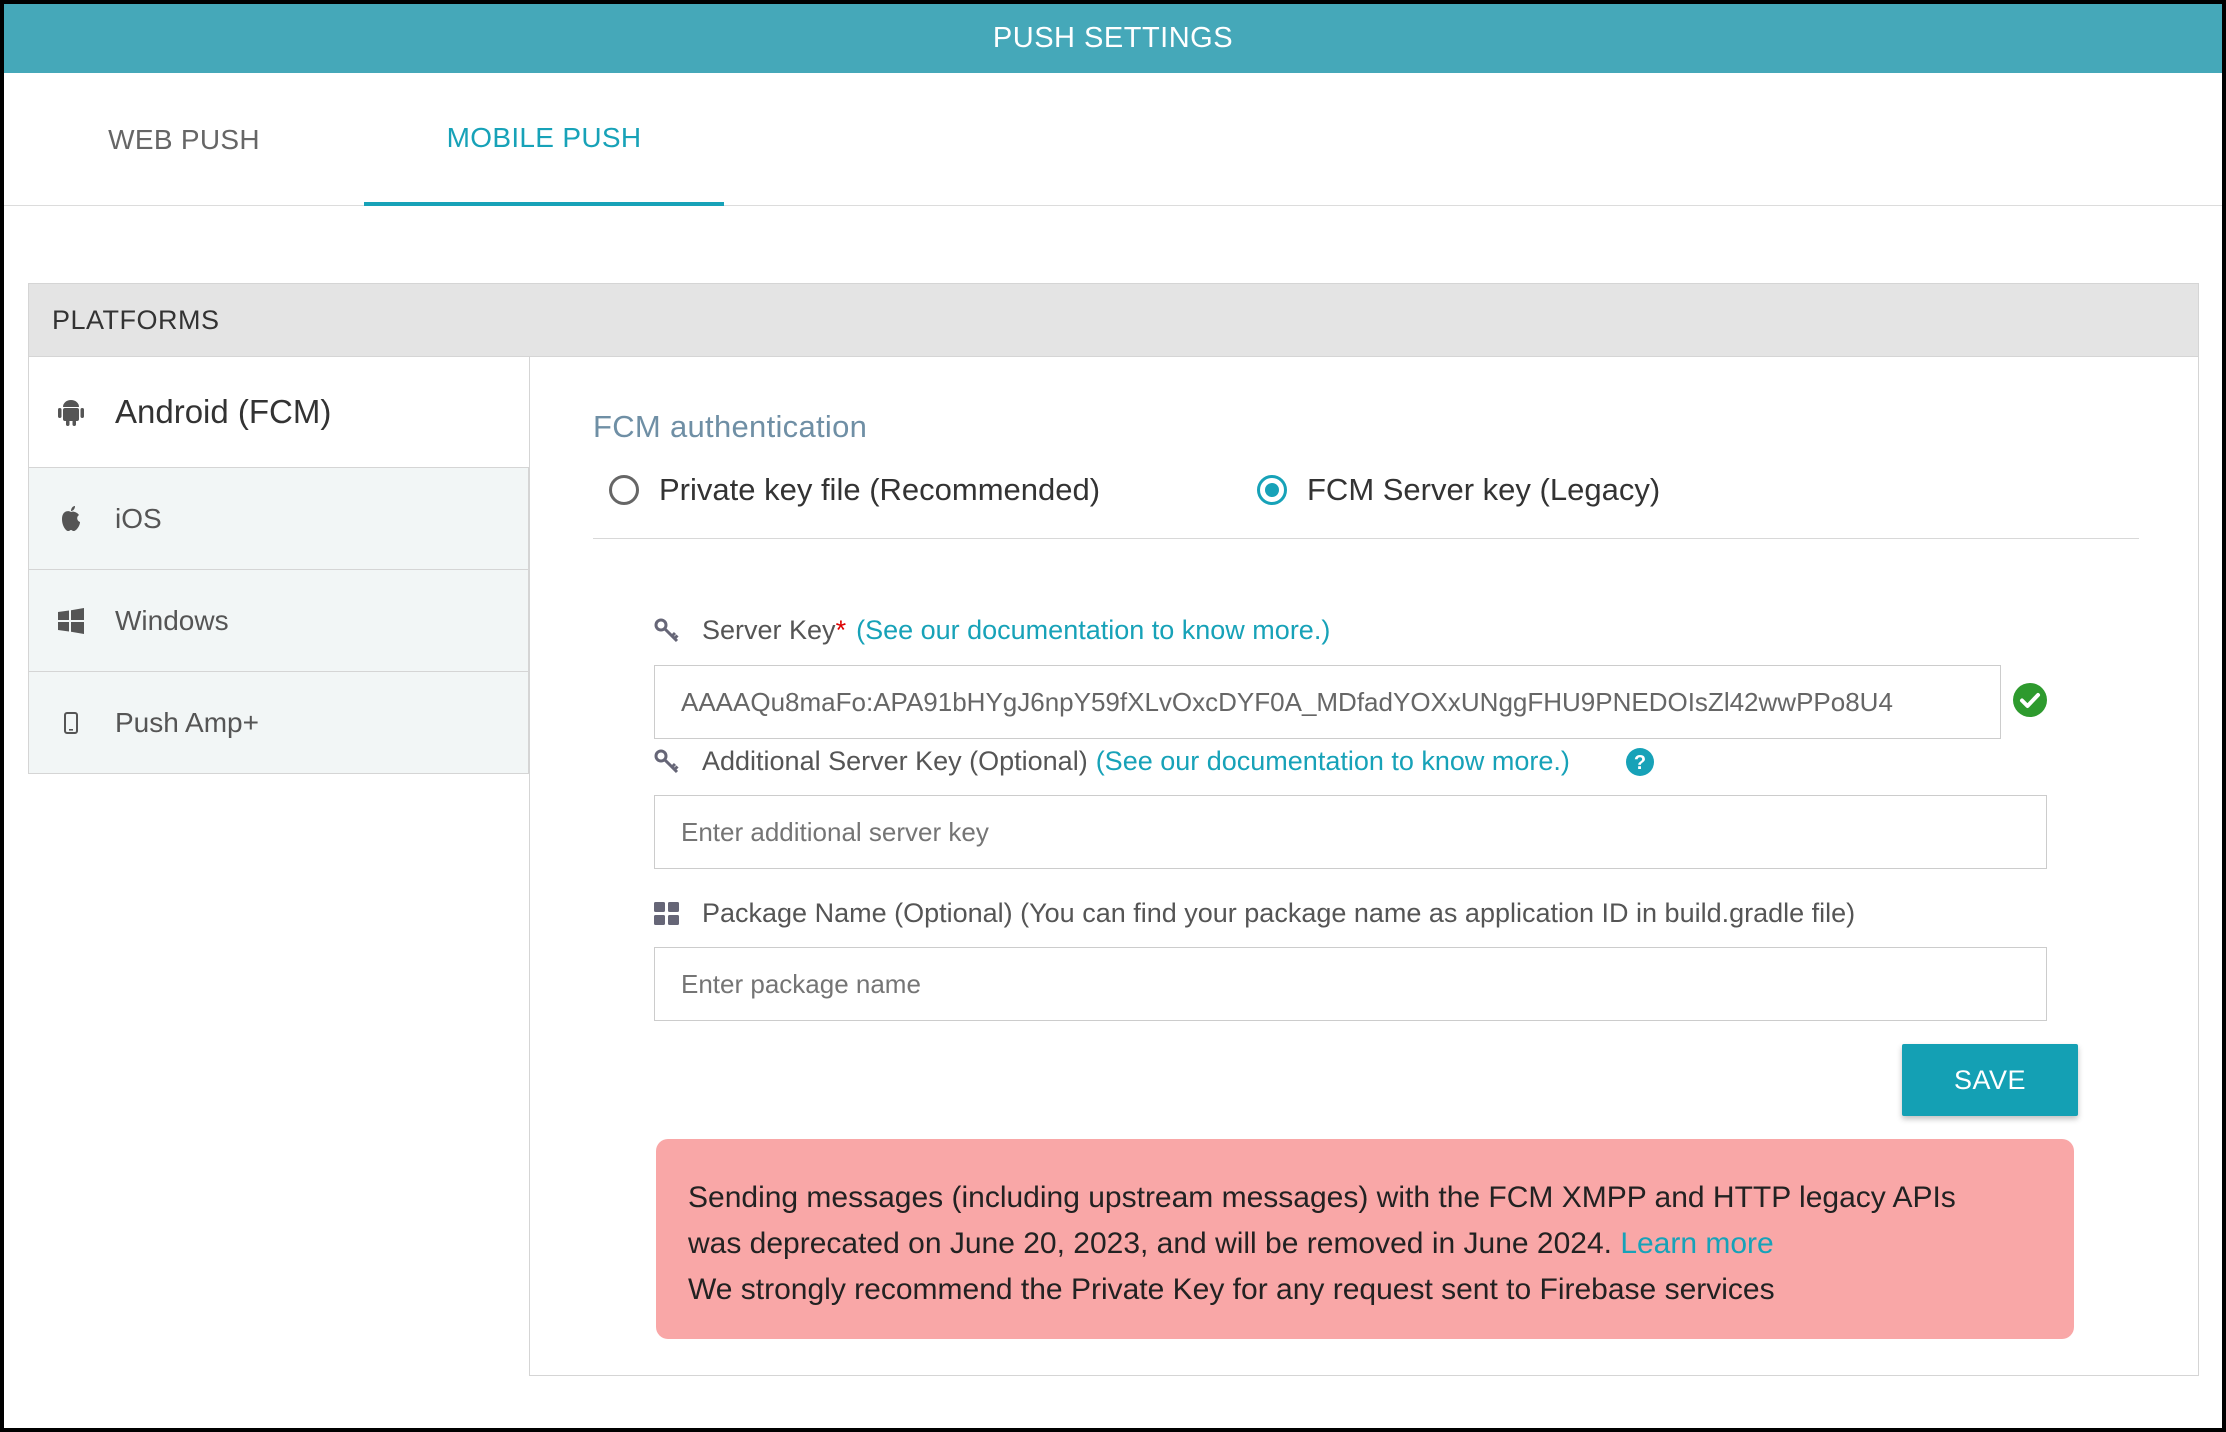 The width and height of the screenshot is (2226, 1432). Describe the element at coordinates (1333, 761) in the screenshot. I see `additional-key-doc-link: (See our documentation to know more.)` at that location.